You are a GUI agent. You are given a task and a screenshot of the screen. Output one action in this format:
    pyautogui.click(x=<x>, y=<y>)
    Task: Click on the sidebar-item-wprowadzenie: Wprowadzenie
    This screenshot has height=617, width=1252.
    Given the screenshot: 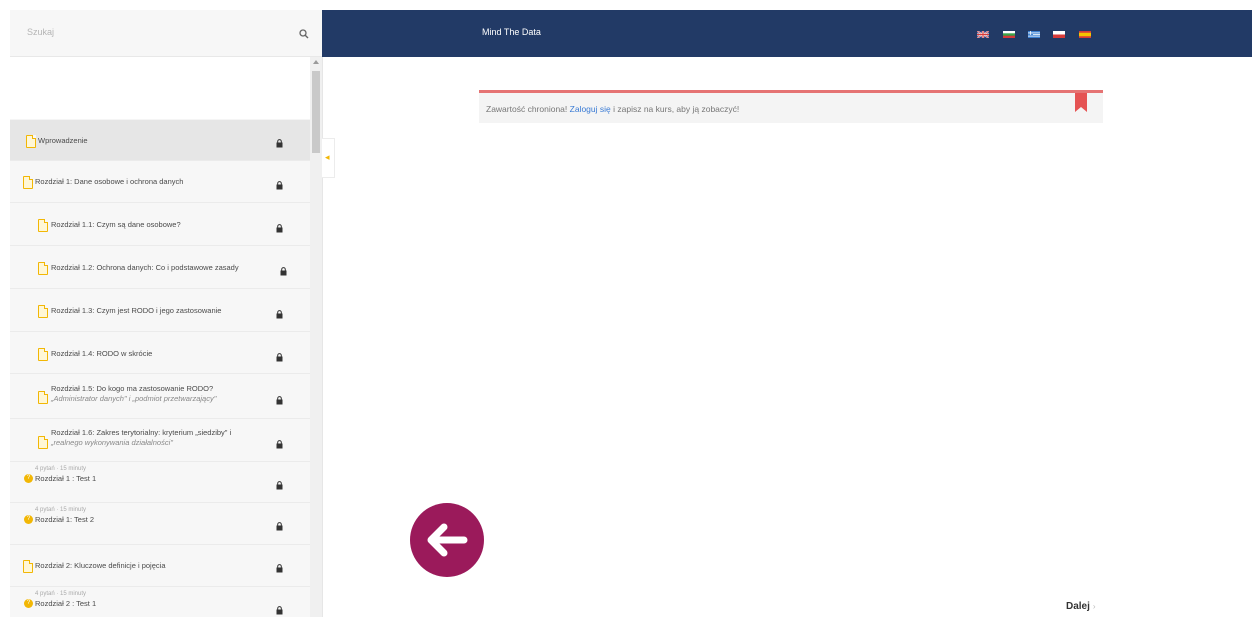 What is the action you would take?
    pyautogui.click(x=160, y=140)
    